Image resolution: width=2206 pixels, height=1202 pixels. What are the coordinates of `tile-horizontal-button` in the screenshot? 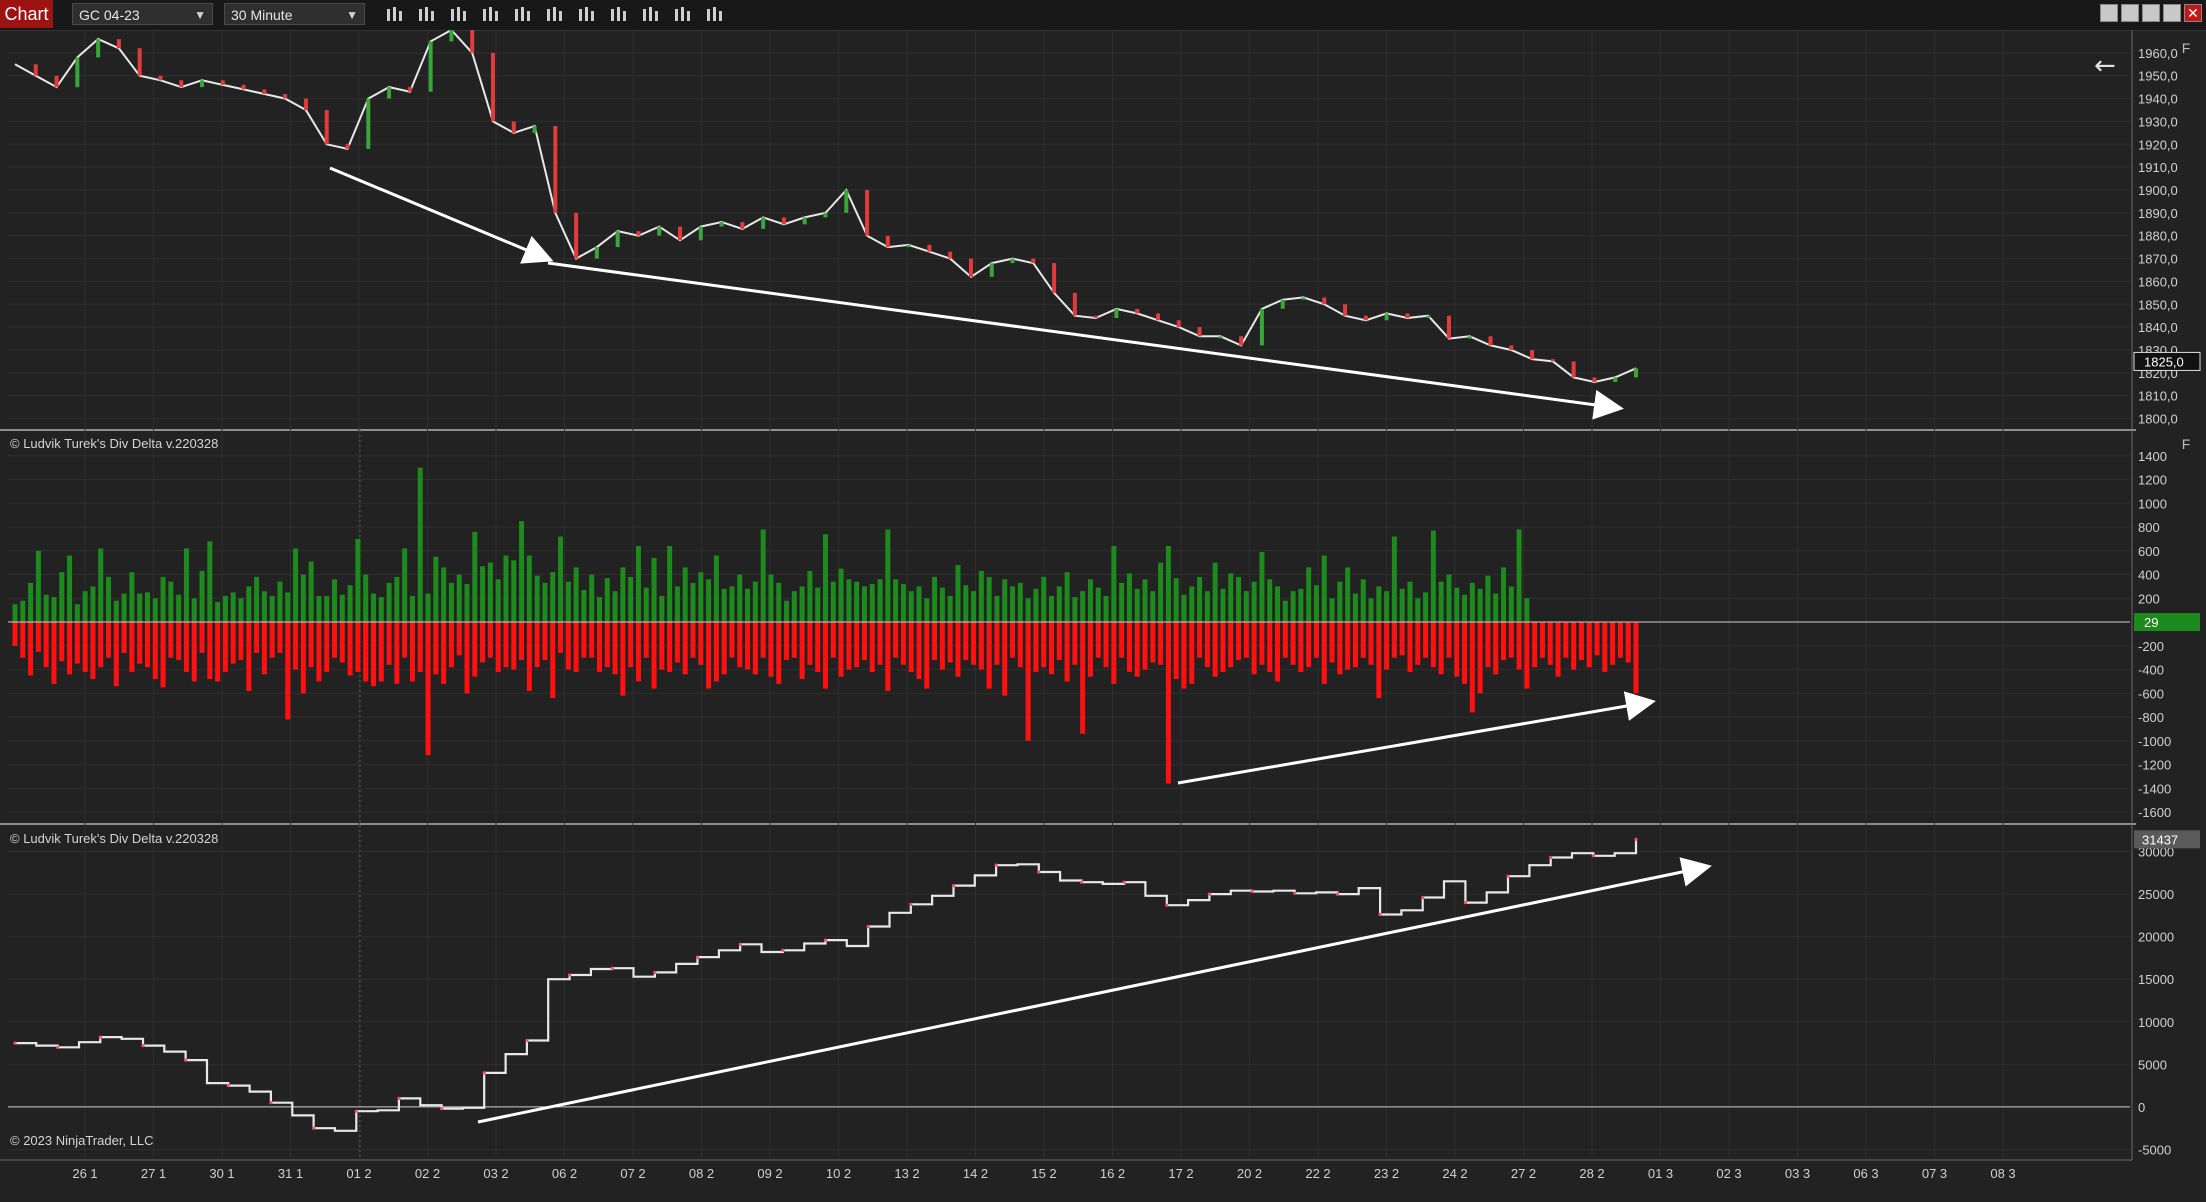 It's located at (2109, 13).